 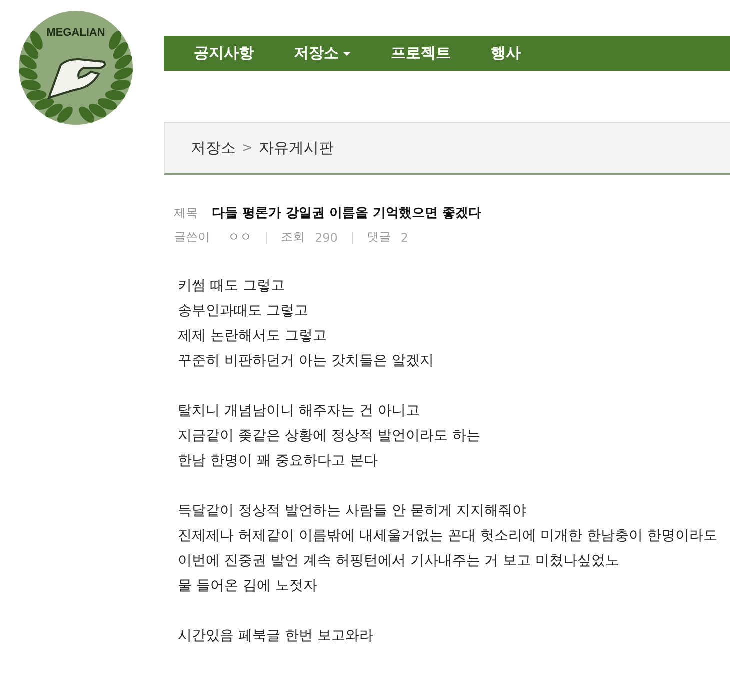 What do you see at coordinates (299, 411) in the screenshot?
I see `body-text-line: 탈치니 개념남이니 해주자는 건 아니고` at bounding box center [299, 411].